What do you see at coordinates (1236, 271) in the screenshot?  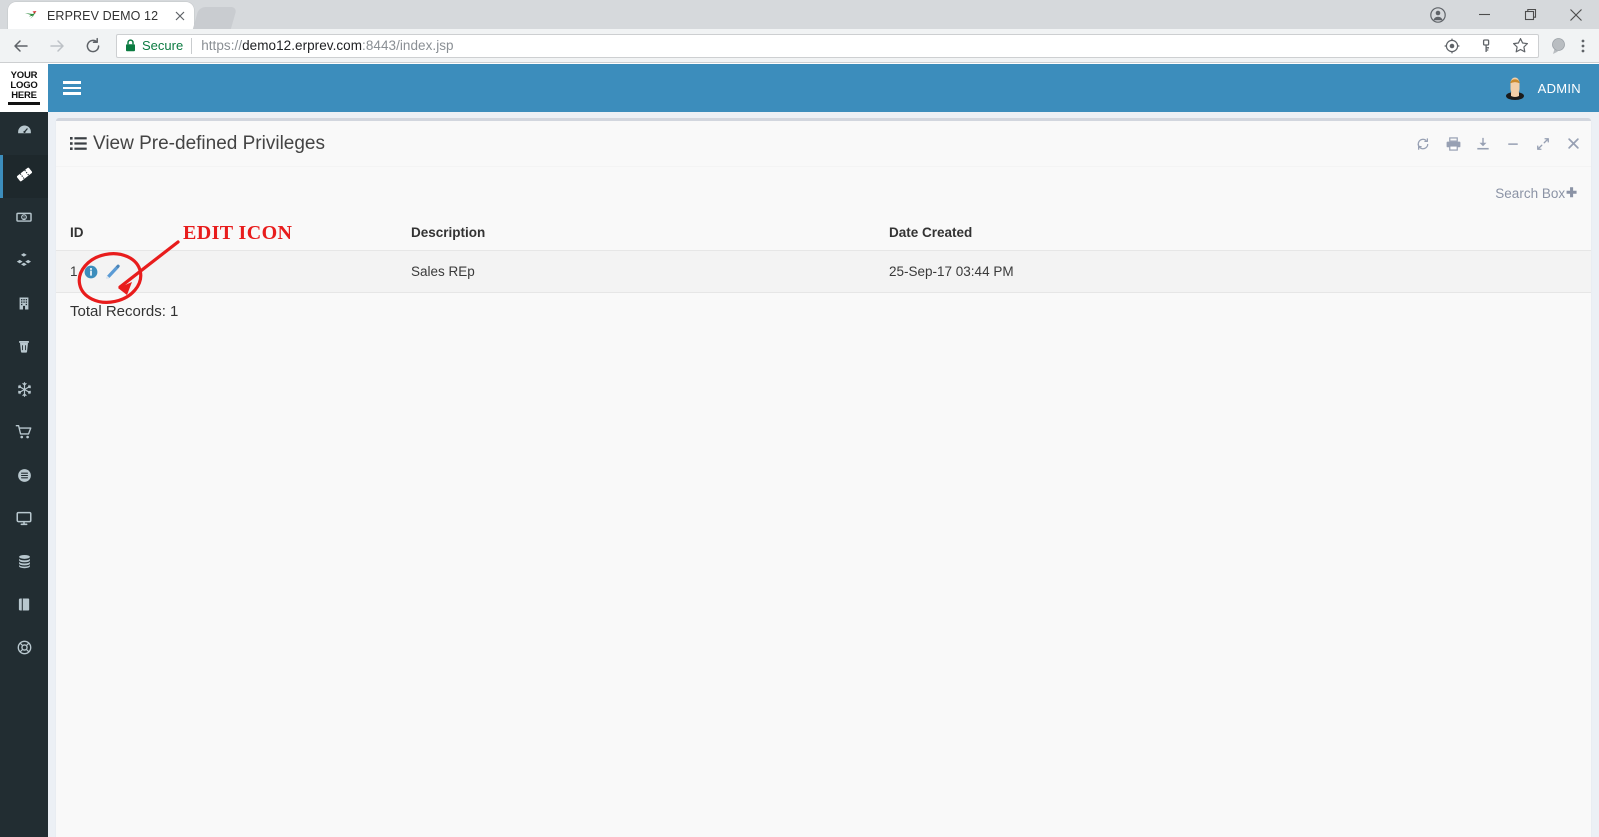 I see `cell-date-created: 25-Sep-17 03:44 PM` at bounding box center [1236, 271].